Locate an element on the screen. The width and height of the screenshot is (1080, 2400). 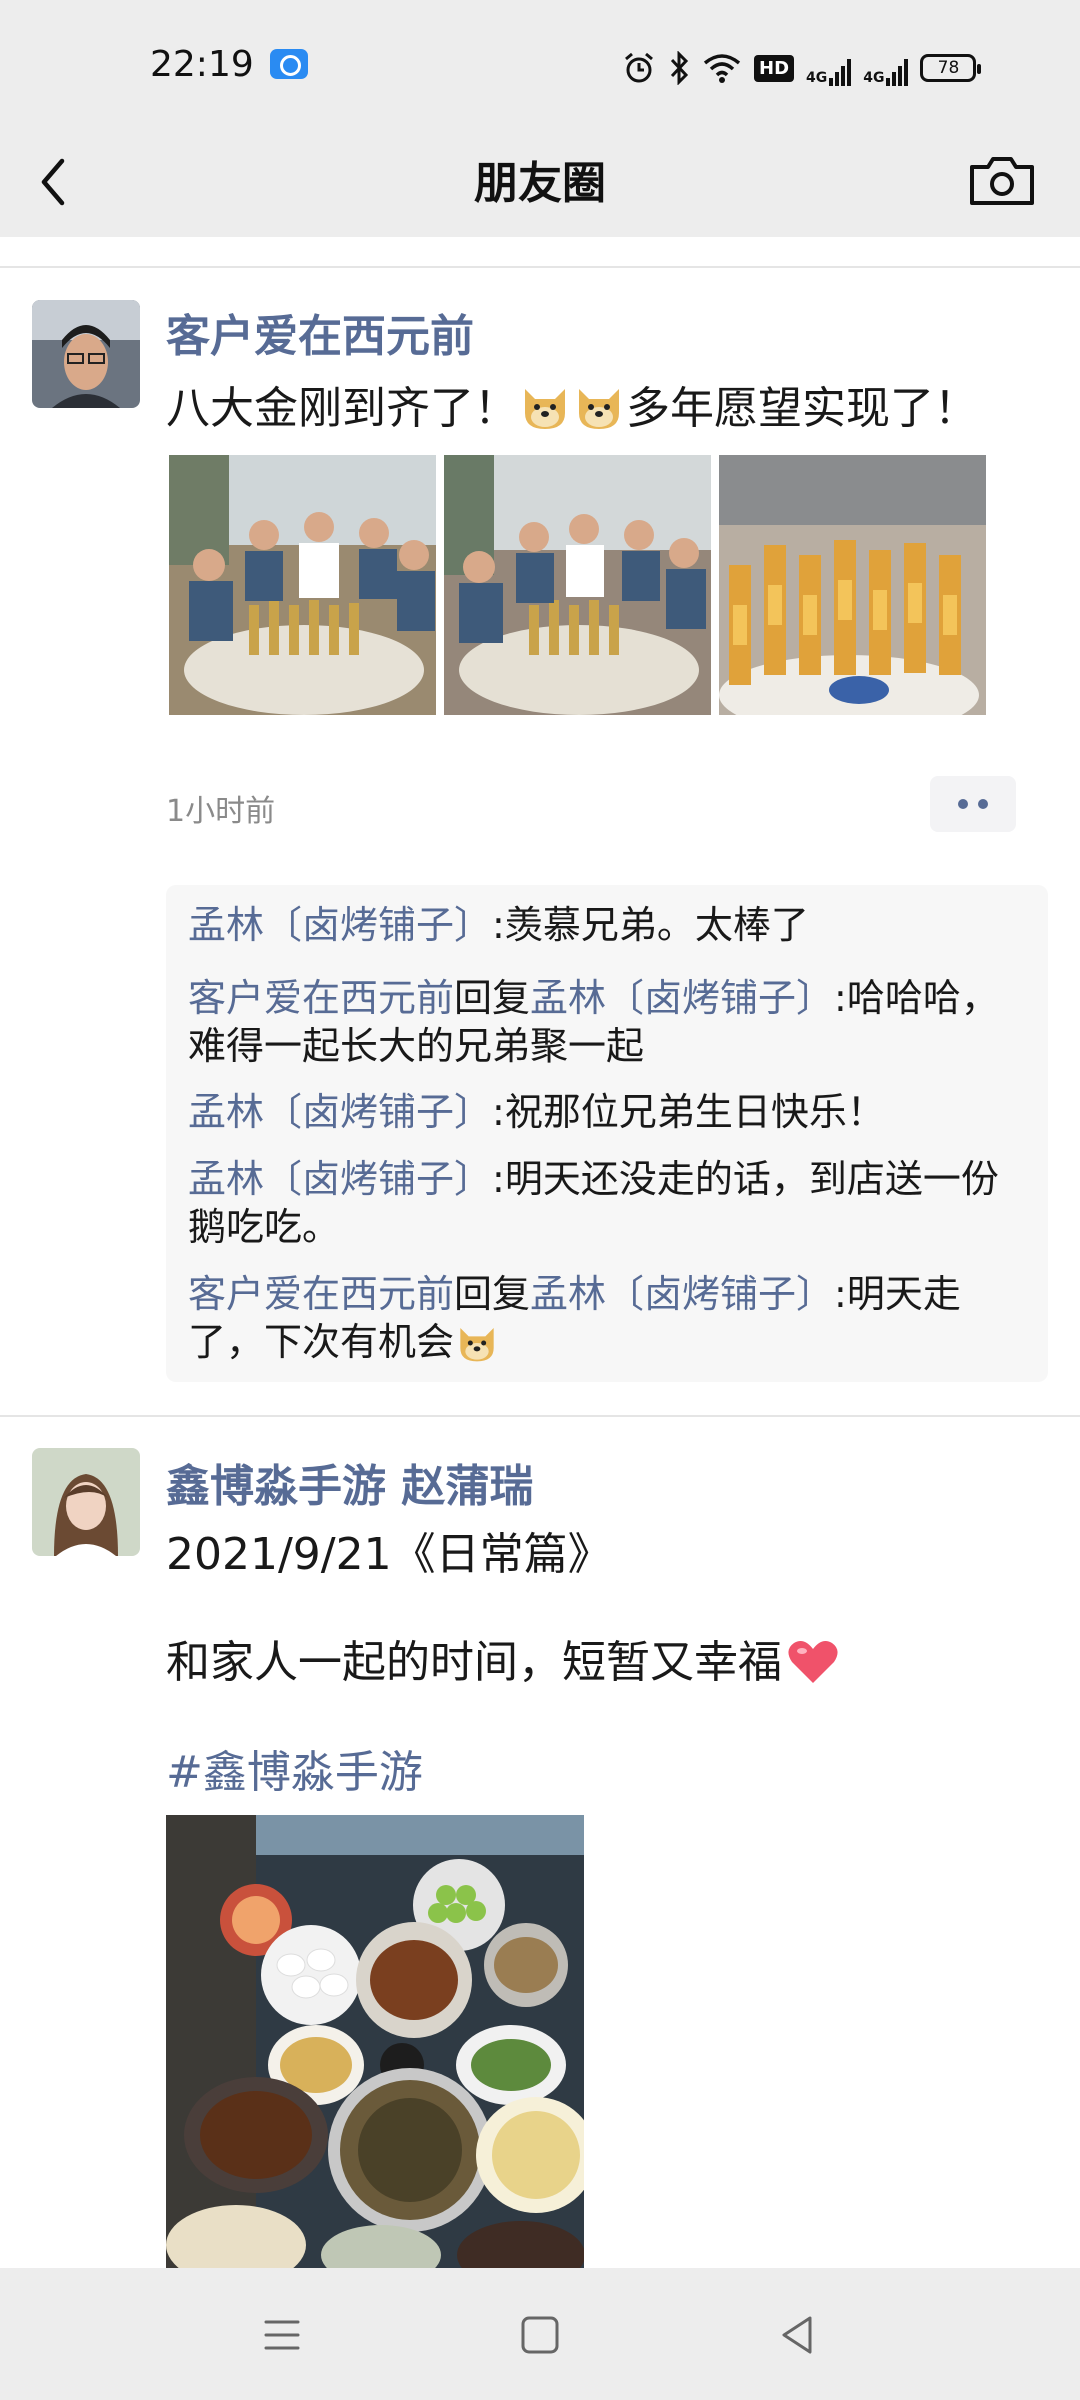
post-text-part: 和家人一起的时间，短暂又幸福 is located at coordinates (474, 1662).